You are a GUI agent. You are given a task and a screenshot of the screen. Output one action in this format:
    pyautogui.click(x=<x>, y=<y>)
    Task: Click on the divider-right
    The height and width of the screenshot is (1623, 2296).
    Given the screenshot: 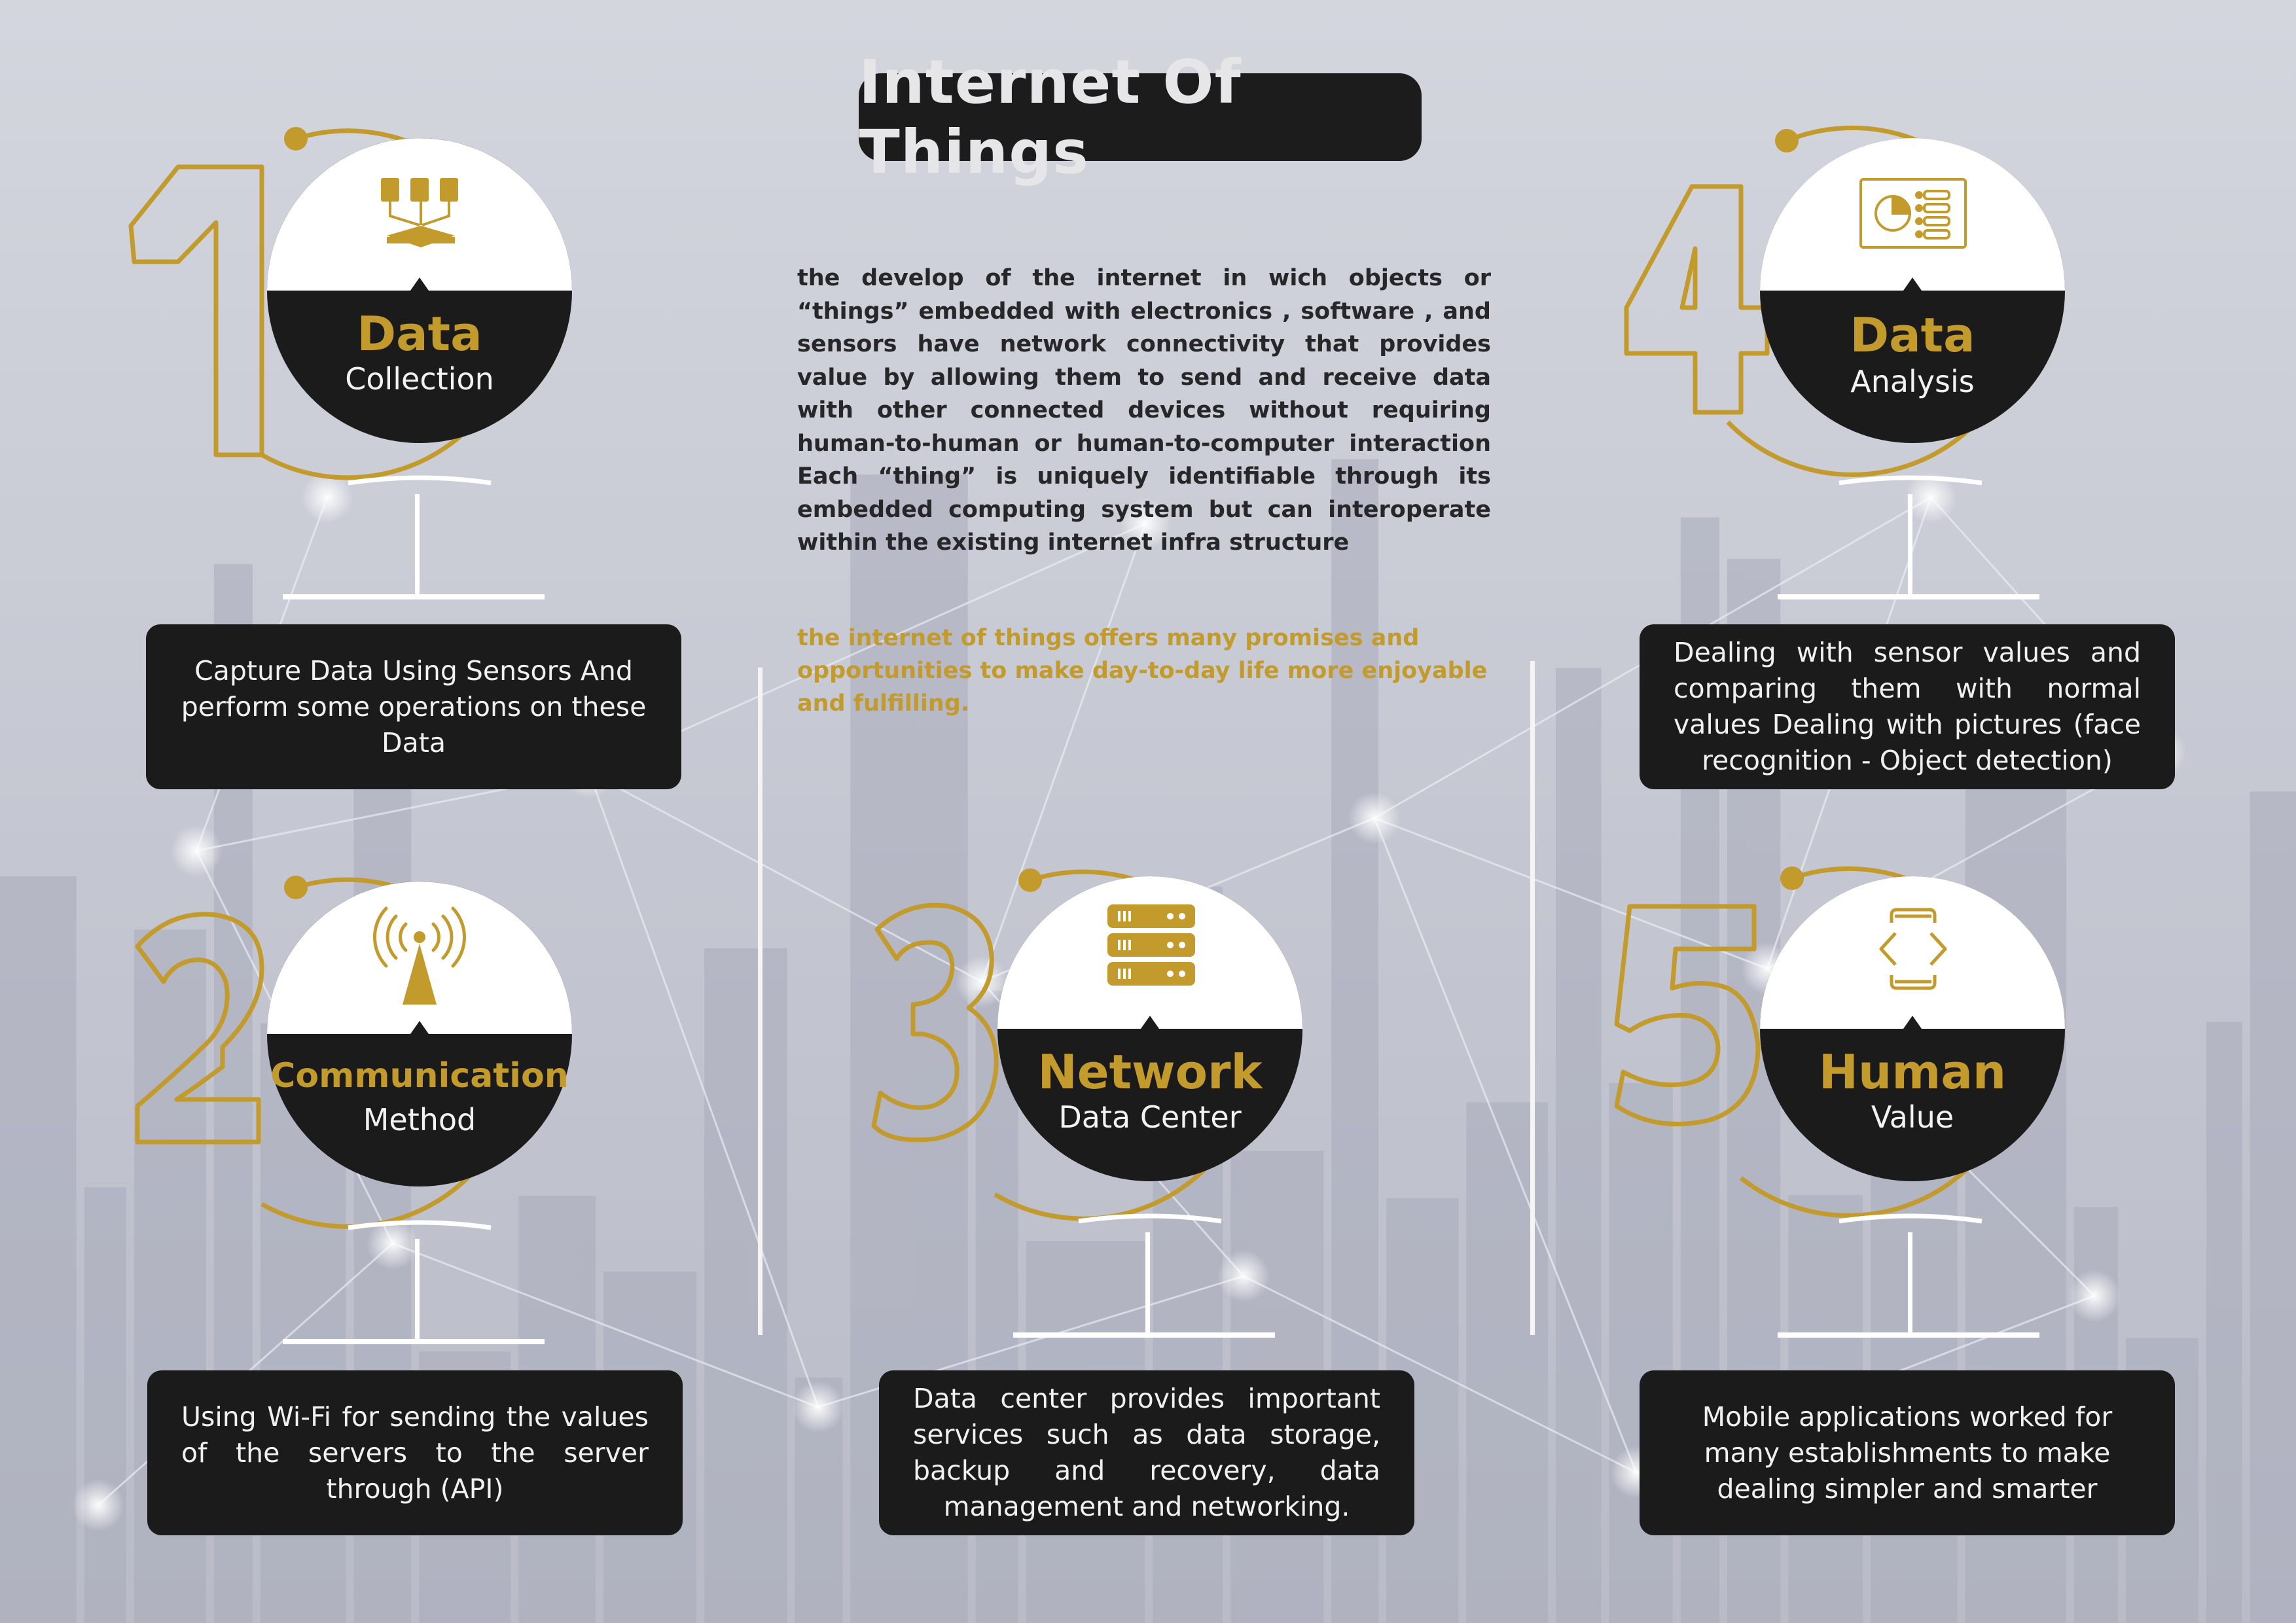 What is the action you would take?
    pyautogui.click(x=1533, y=998)
    